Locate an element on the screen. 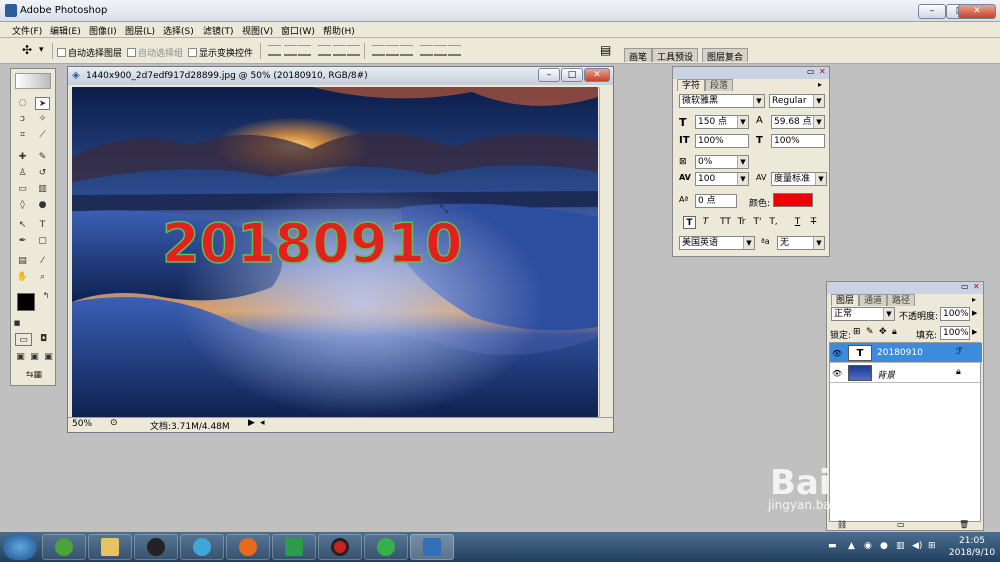  jump-to-imageready-icon: ⇆▦ is located at coordinates (34, 375).